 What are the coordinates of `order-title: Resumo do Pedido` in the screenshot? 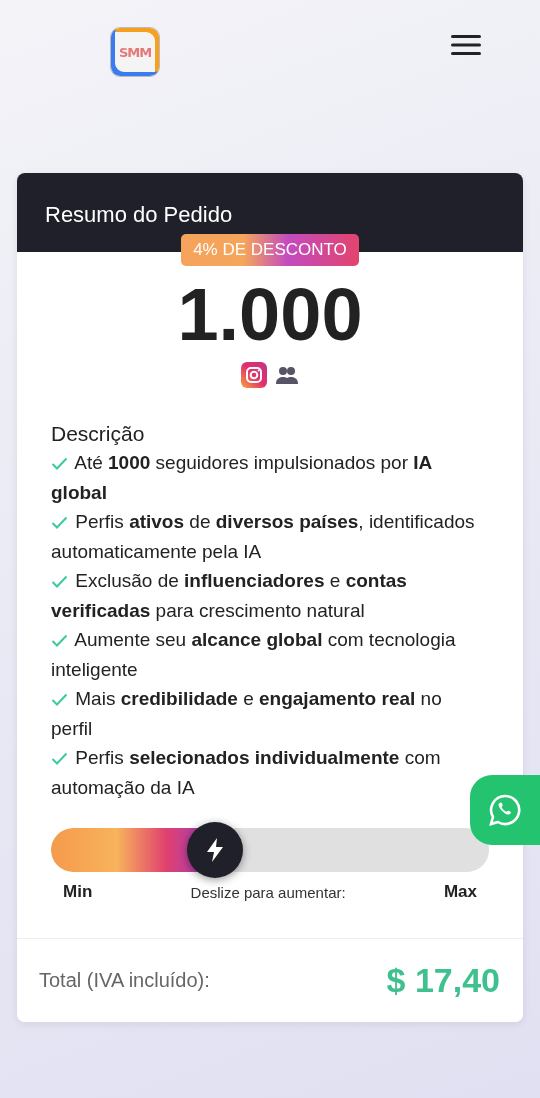 It's located at (139, 214).